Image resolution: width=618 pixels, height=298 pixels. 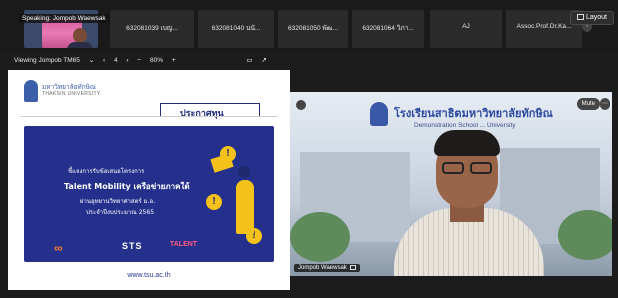 I want to click on layout-button: Layout, so click(x=591, y=18).